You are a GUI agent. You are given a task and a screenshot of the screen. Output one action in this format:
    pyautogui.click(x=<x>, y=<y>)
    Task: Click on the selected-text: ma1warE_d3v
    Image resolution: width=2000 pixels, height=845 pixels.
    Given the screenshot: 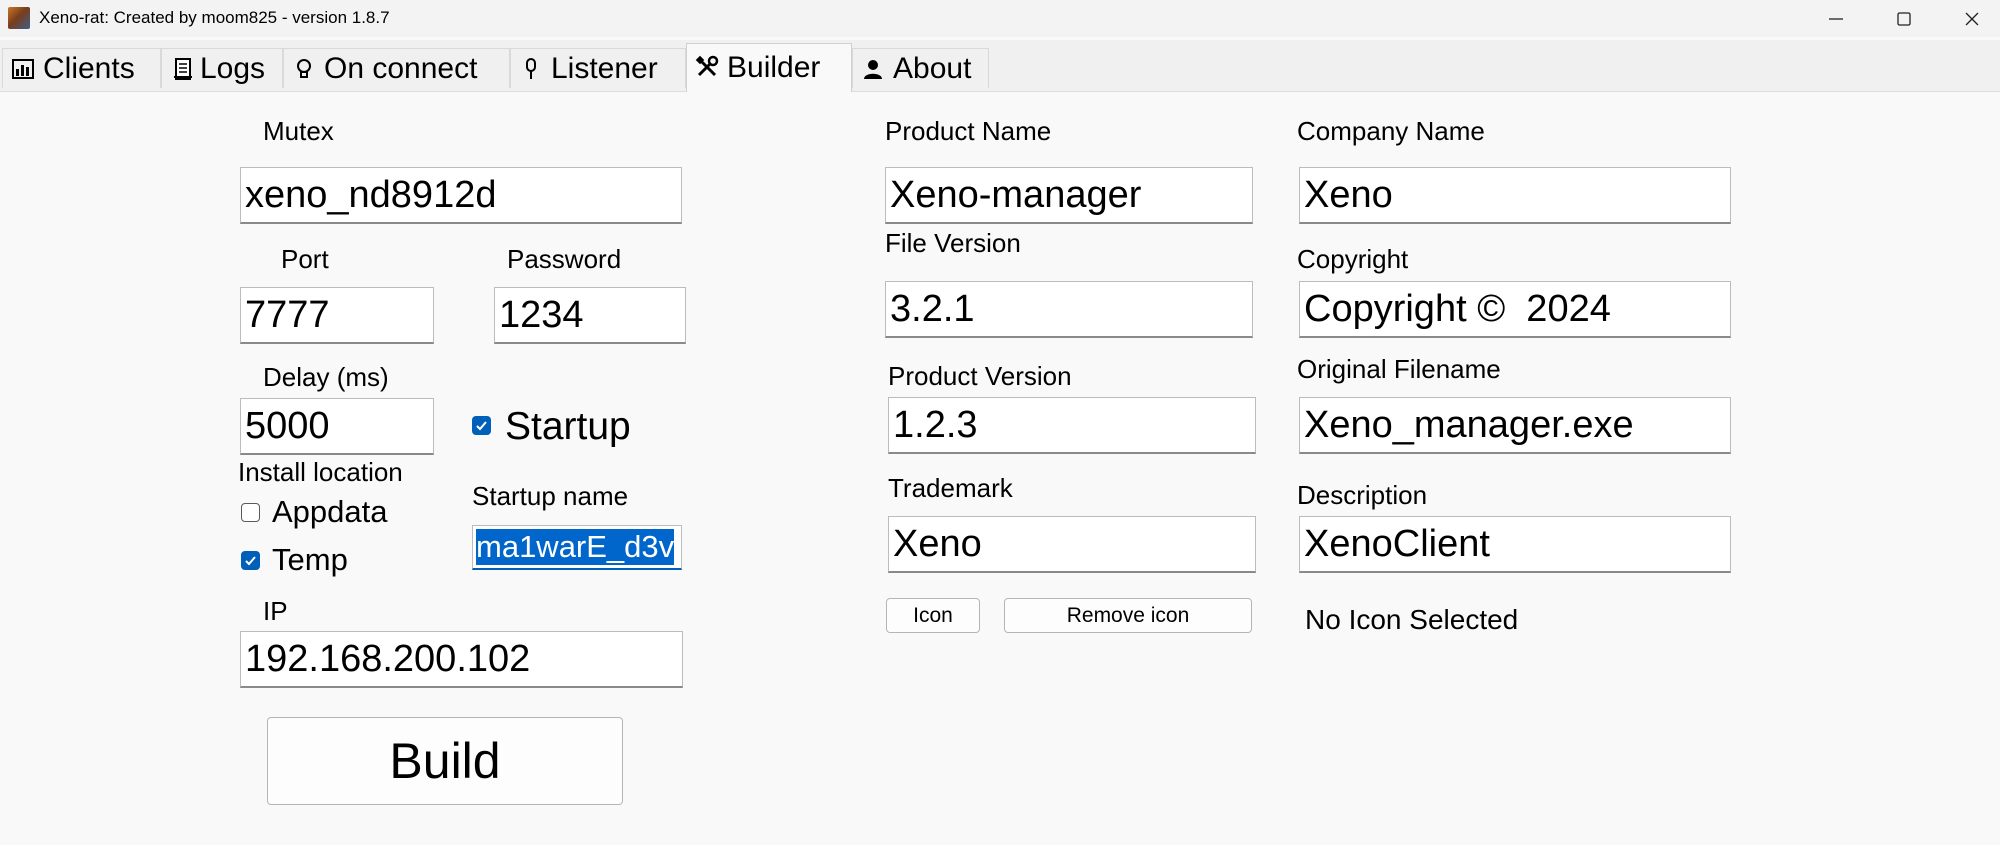 What is the action you would take?
    pyautogui.click(x=575, y=547)
    